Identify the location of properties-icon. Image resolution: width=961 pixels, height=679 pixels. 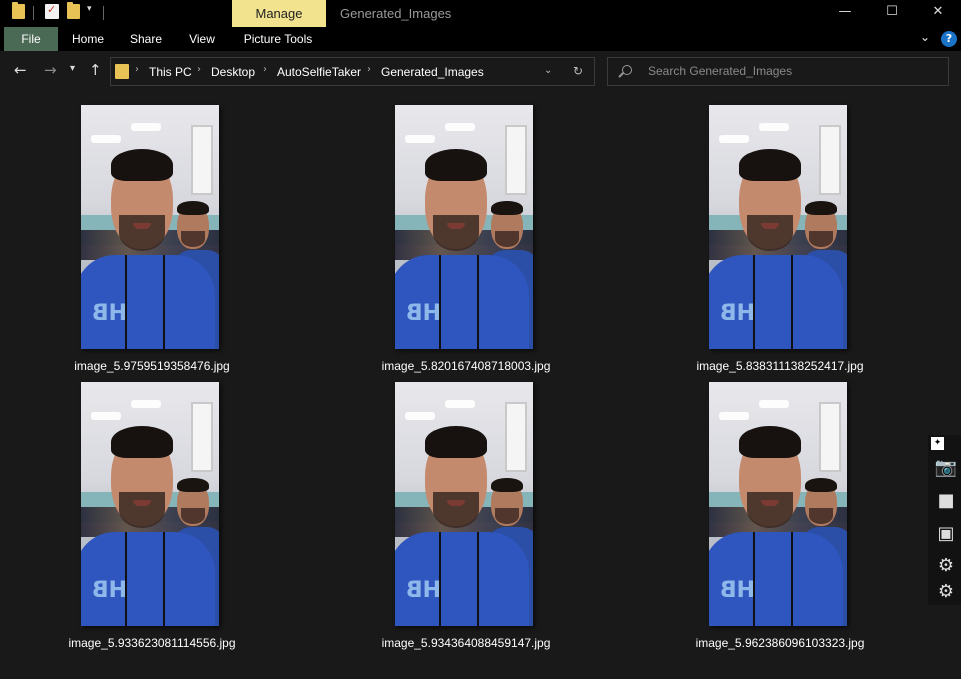
(52, 11).